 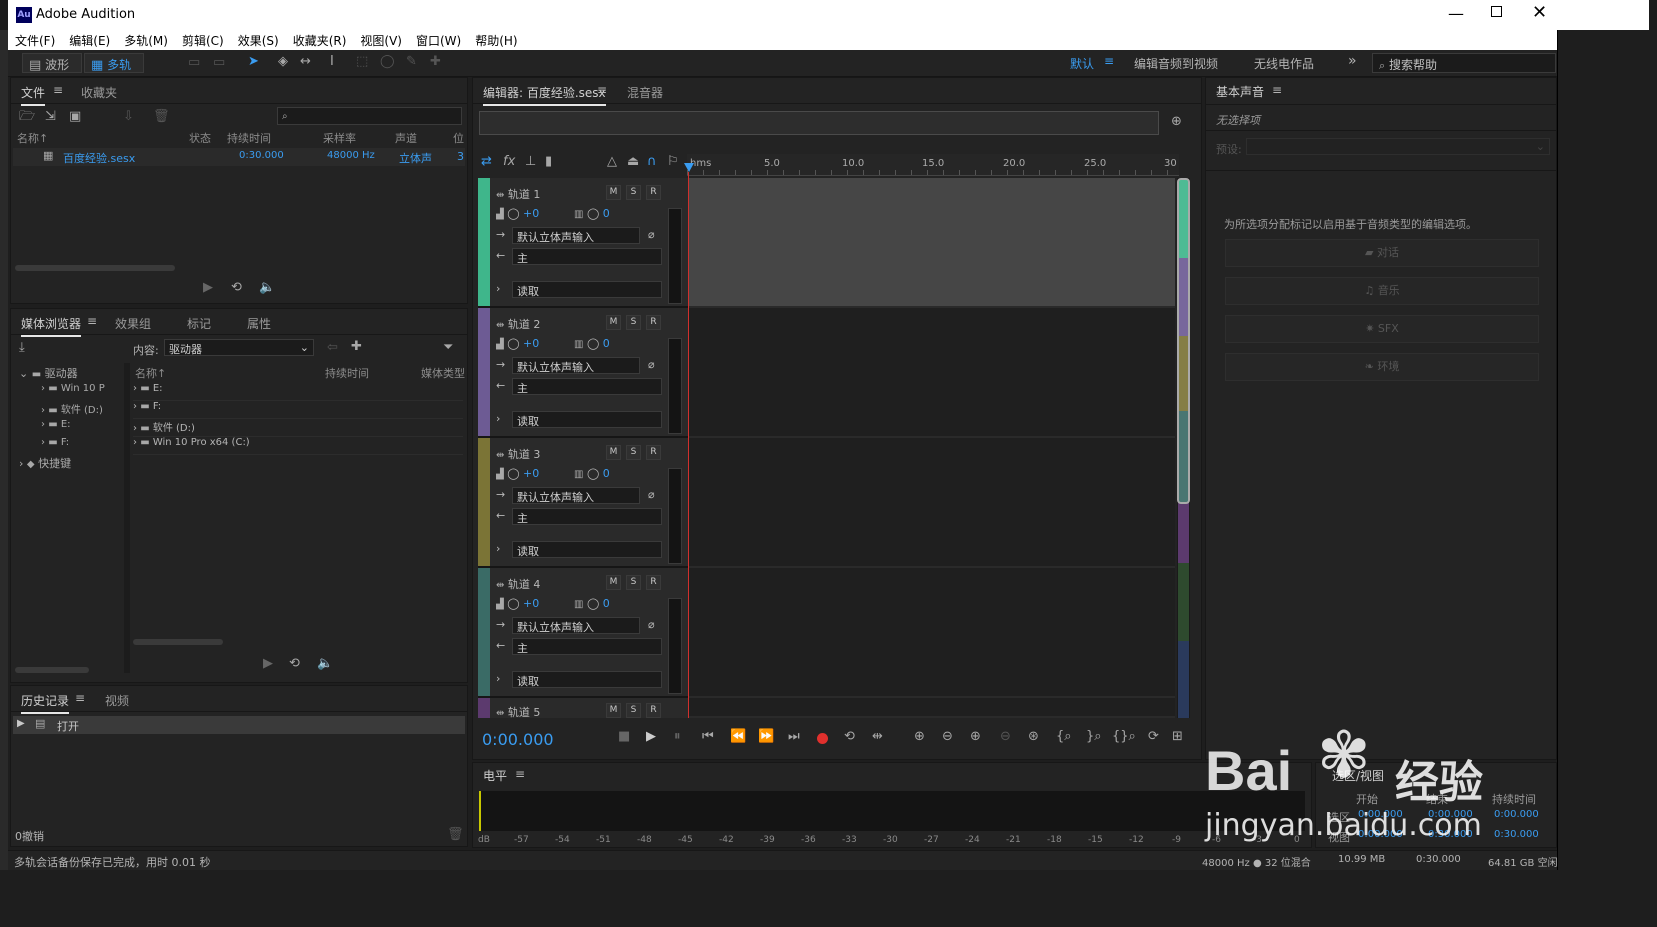 What do you see at coordinates (819, 123) in the screenshot?
I see `overview-bar` at bounding box center [819, 123].